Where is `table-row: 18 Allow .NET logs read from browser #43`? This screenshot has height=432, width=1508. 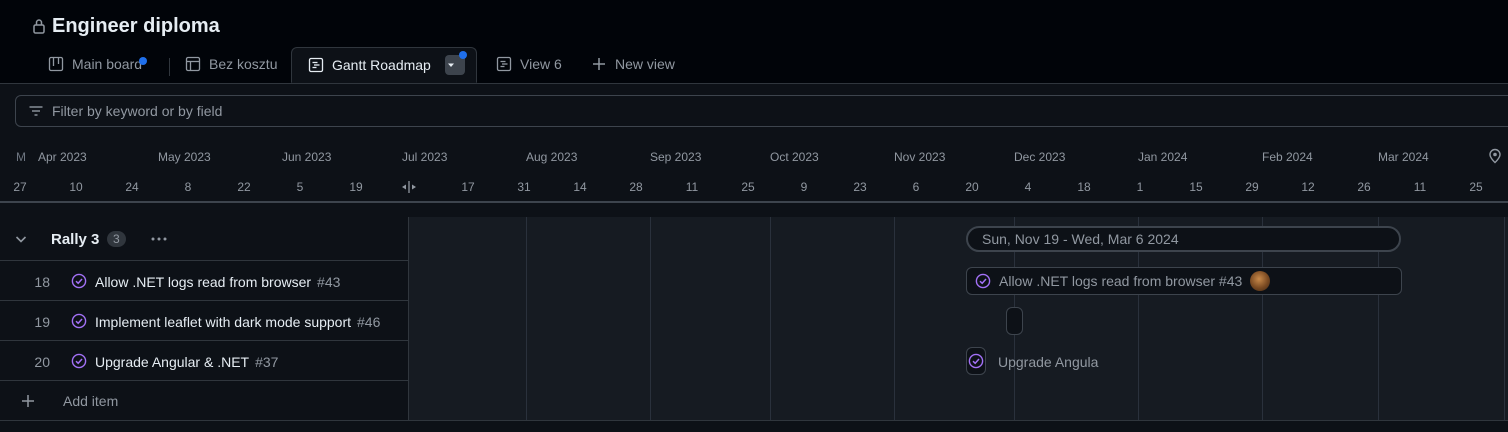 table-row: 18 Allow .NET logs read from browser #43 is located at coordinates (204, 280).